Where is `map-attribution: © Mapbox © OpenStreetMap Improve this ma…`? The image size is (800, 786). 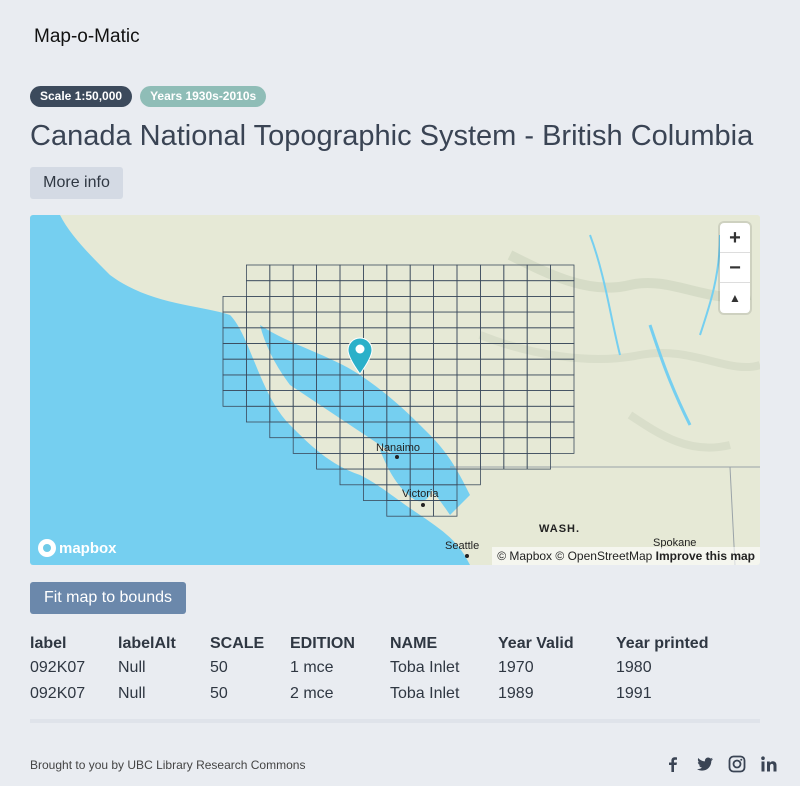 map-attribution: © Mapbox © OpenStreetMap Improve this ma… is located at coordinates (626, 556).